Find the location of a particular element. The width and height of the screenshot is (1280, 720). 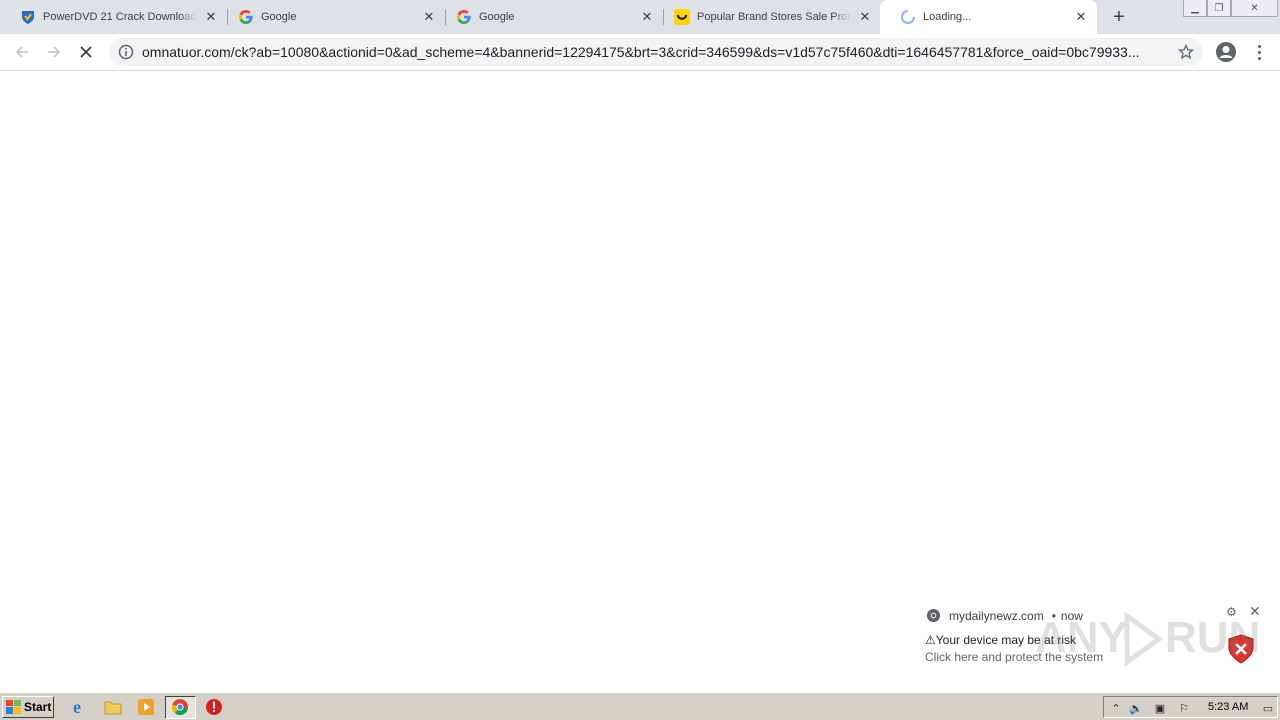

tab-title: PowerDVD 21 Crack Download Here is located at coordinates (120, 17).